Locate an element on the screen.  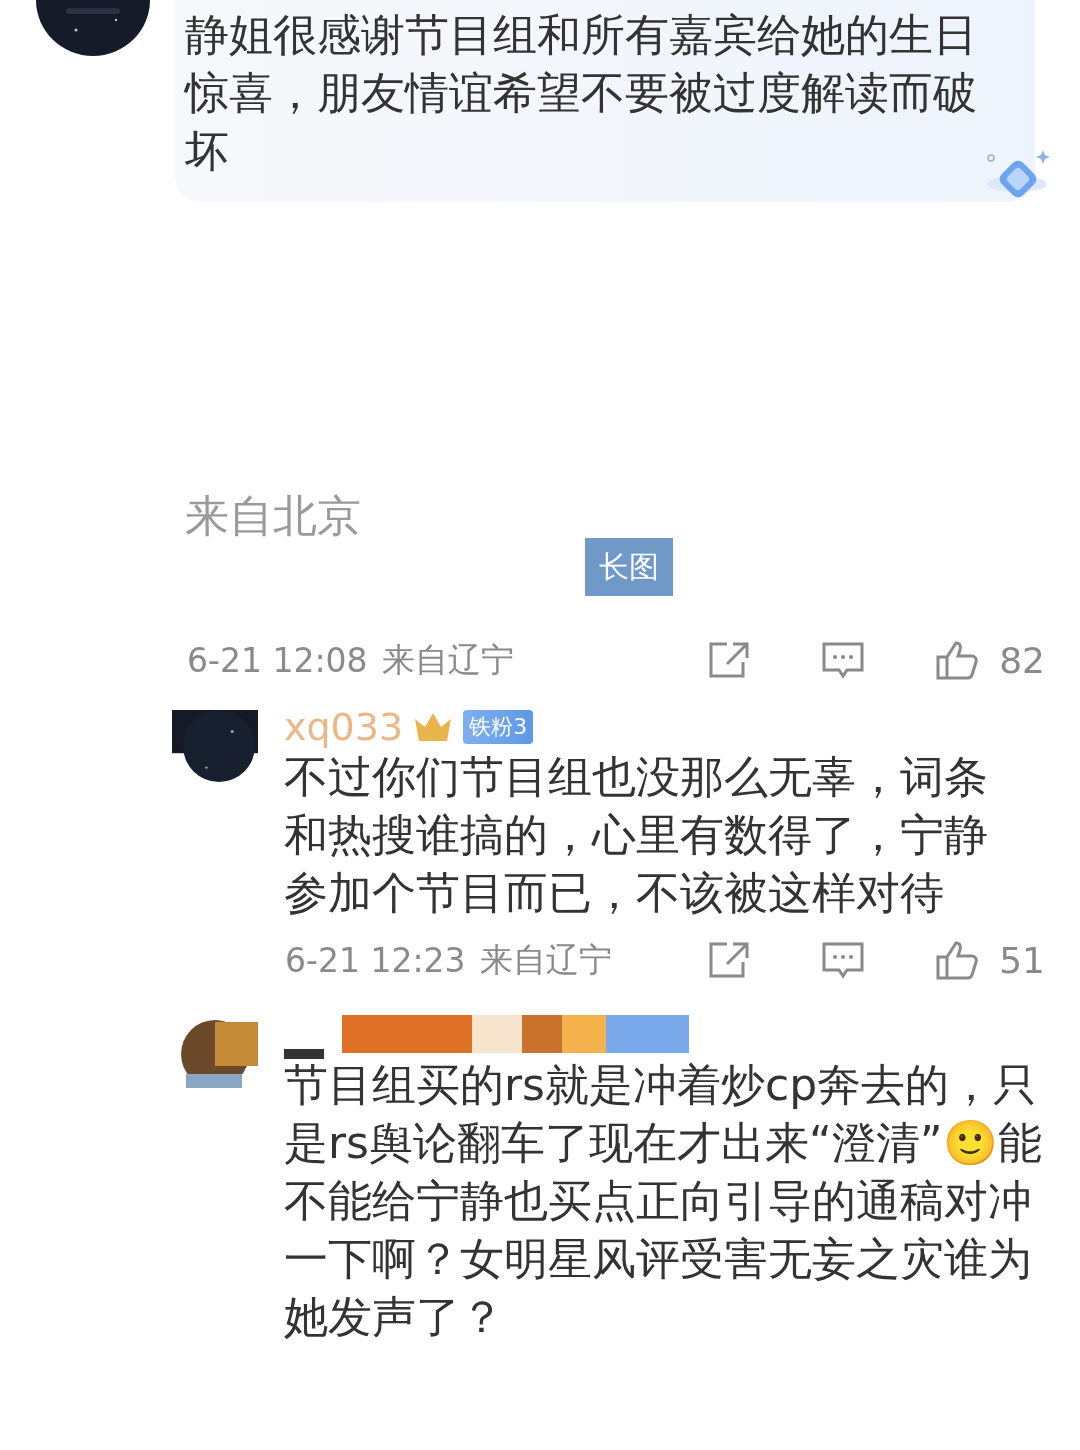
username: xq033 is located at coordinates (344, 727).